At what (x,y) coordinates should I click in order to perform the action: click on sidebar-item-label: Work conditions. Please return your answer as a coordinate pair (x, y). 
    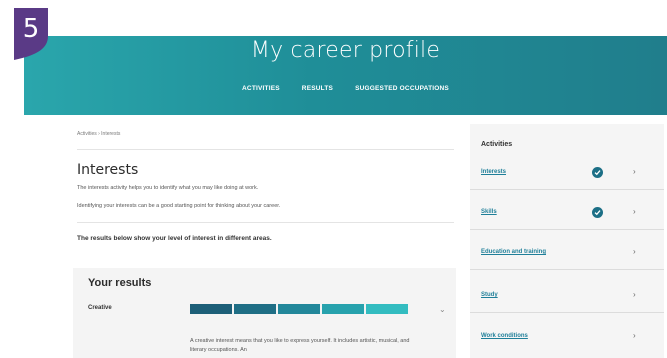
    Looking at the image, I should click on (504, 336).